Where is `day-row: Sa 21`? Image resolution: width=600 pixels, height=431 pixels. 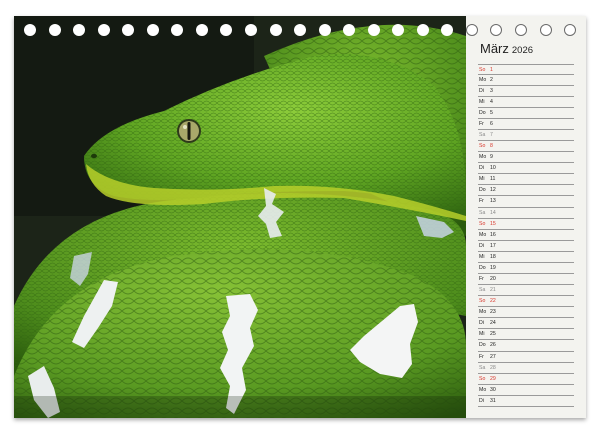
day-row: Sa 21 is located at coordinates (526, 291).